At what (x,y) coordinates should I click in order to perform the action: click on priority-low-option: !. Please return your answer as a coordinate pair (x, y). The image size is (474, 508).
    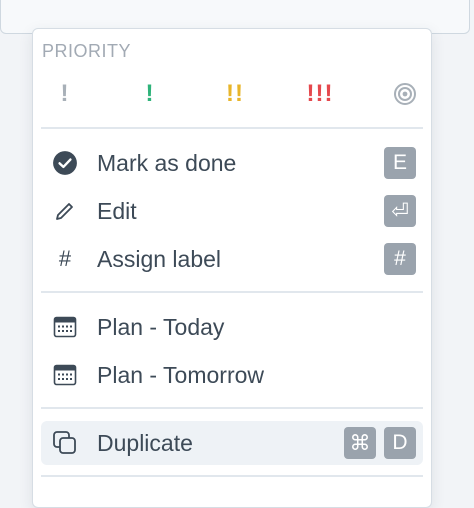
    Looking at the image, I should click on (150, 94).